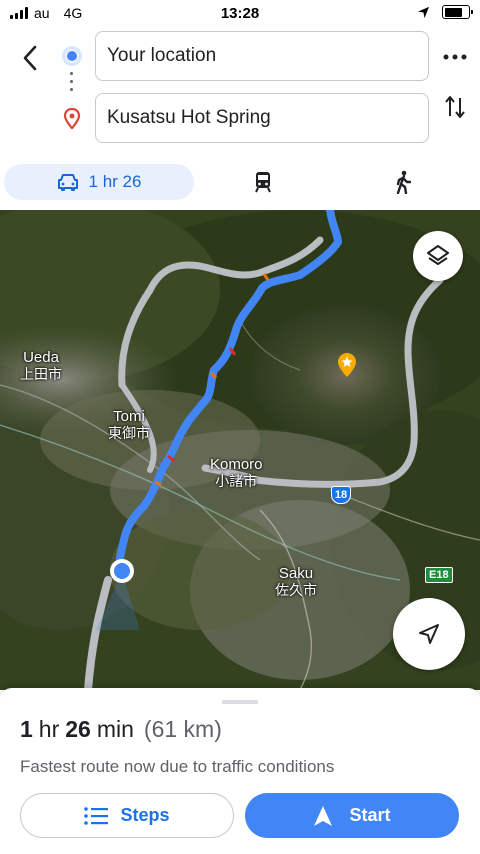  What do you see at coordinates (240, 702) in the screenshot?
I see `sheet-drag-handle` at bounding box center [240, 702].